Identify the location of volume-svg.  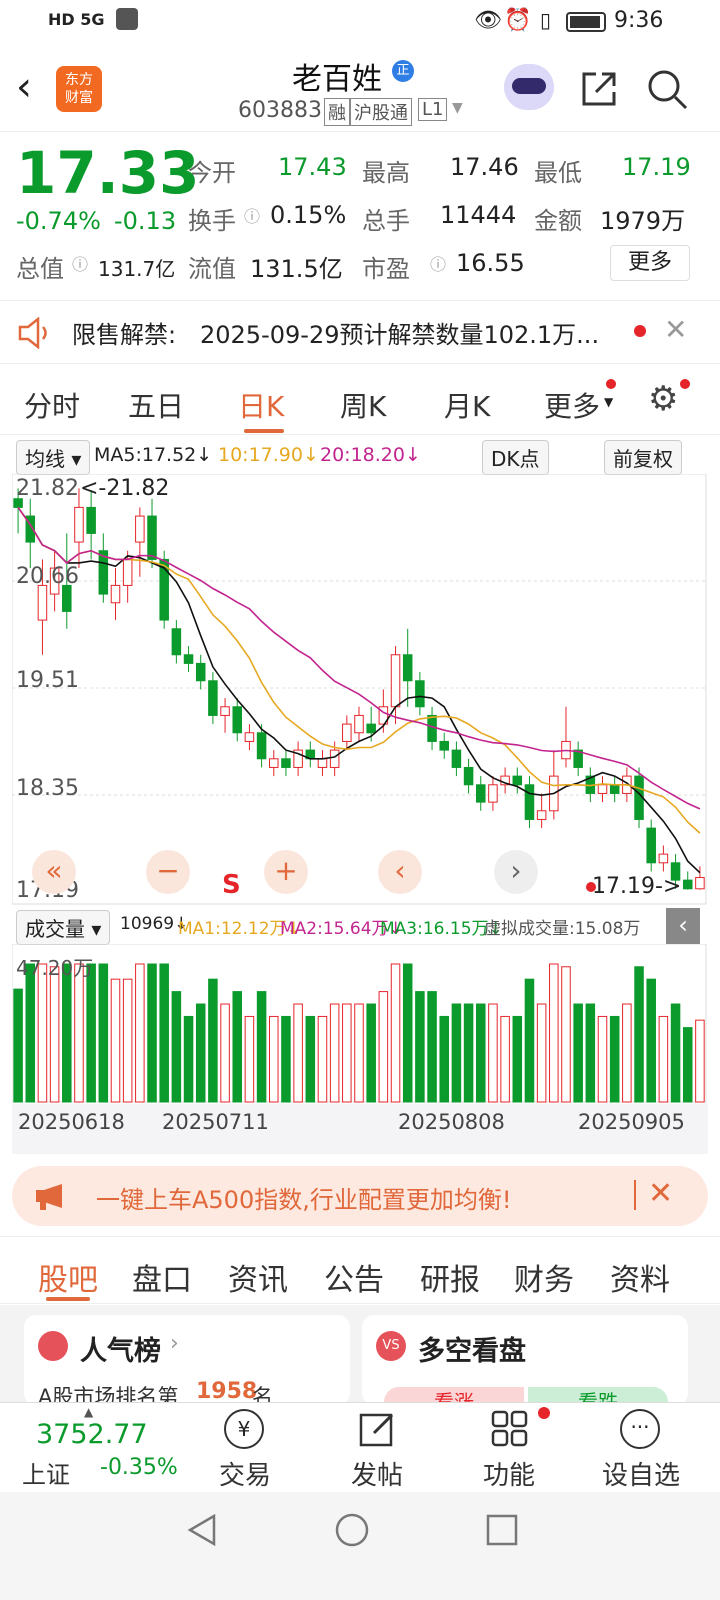
(359, 1023).